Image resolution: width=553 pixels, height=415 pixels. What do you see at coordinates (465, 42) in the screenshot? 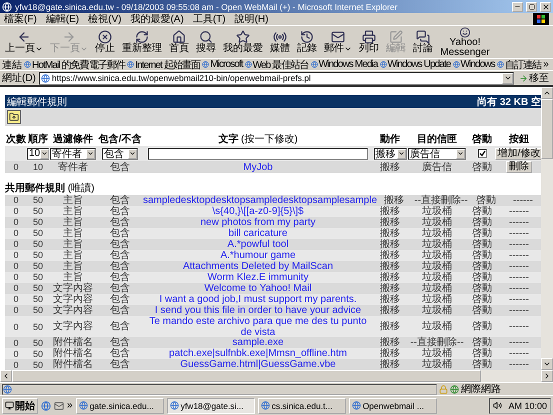
I see `toolbar-button: Yahoo! Messenger` at bounding box center [465, 42].